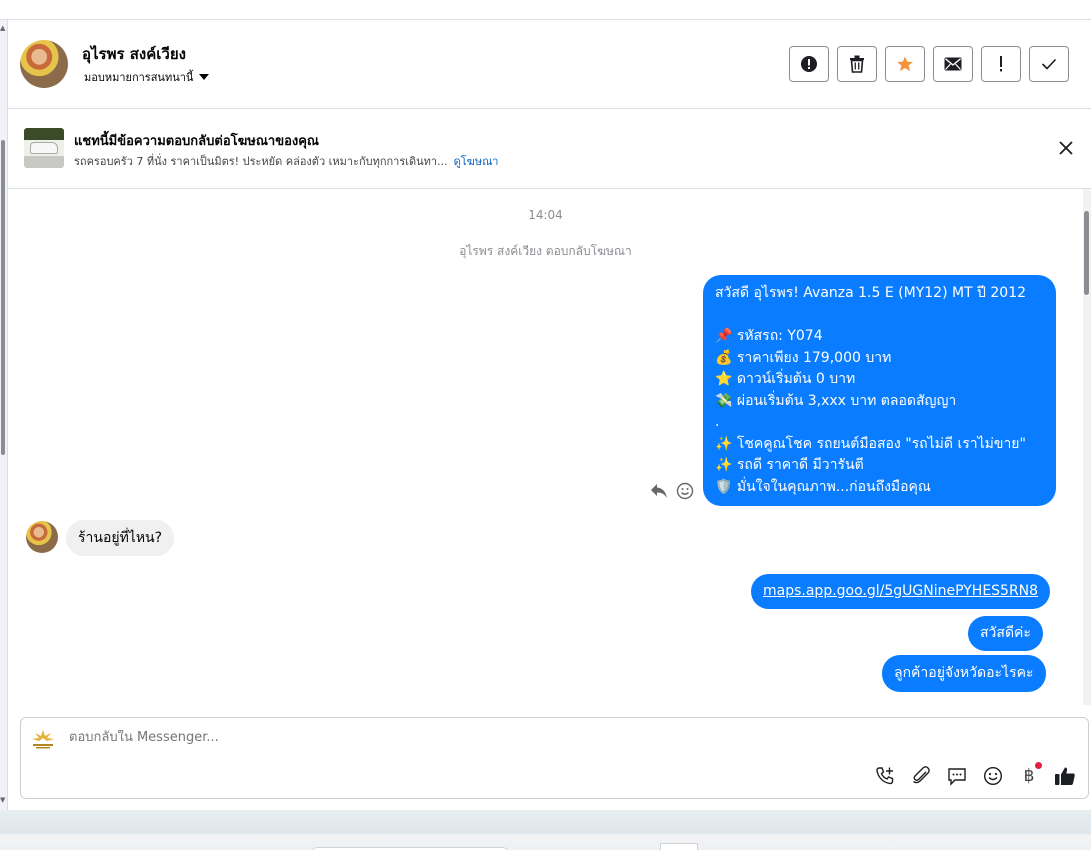 This screenshot has width=1091, height=850. What do you see at coordinates (929, 64) in the screenshot?
I see `header-actions` at bounding box center [929, 64].